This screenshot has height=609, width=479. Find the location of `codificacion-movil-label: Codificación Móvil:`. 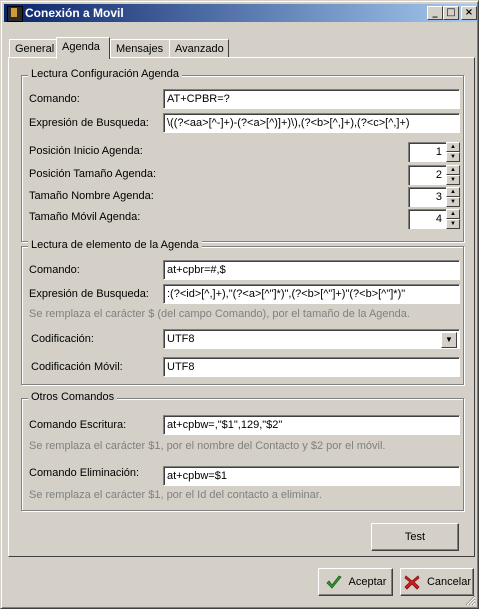

codificacion-movil-label: Codificación Móvil: is located at coordinates (77, 367).